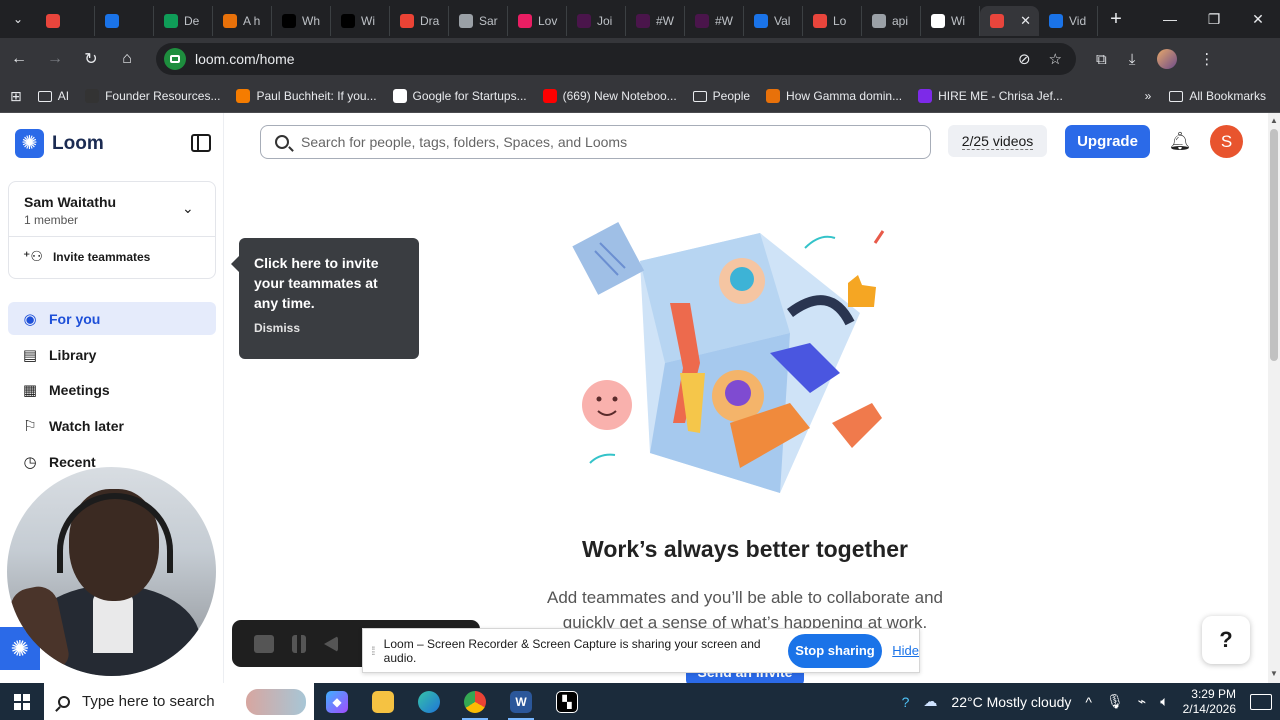 This screenshot has height=720, width=1280. What do you see at coordinates (521, 701) in the screenshot?
I see `taskbar-word-icon: W` at bounding box center [521, 701].